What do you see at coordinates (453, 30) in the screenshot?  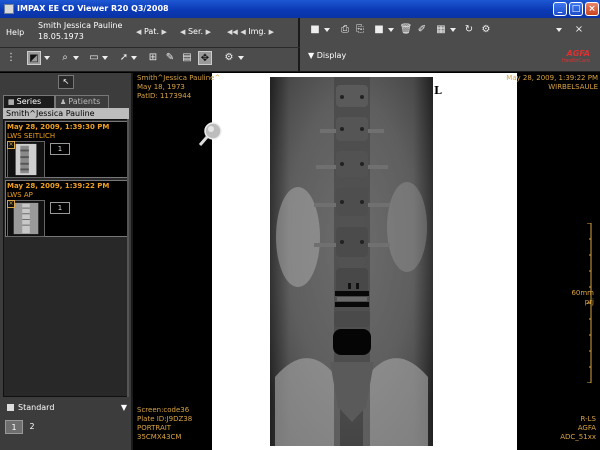 I see `tile-dropdown-icon` at bounding box center [453, 30].